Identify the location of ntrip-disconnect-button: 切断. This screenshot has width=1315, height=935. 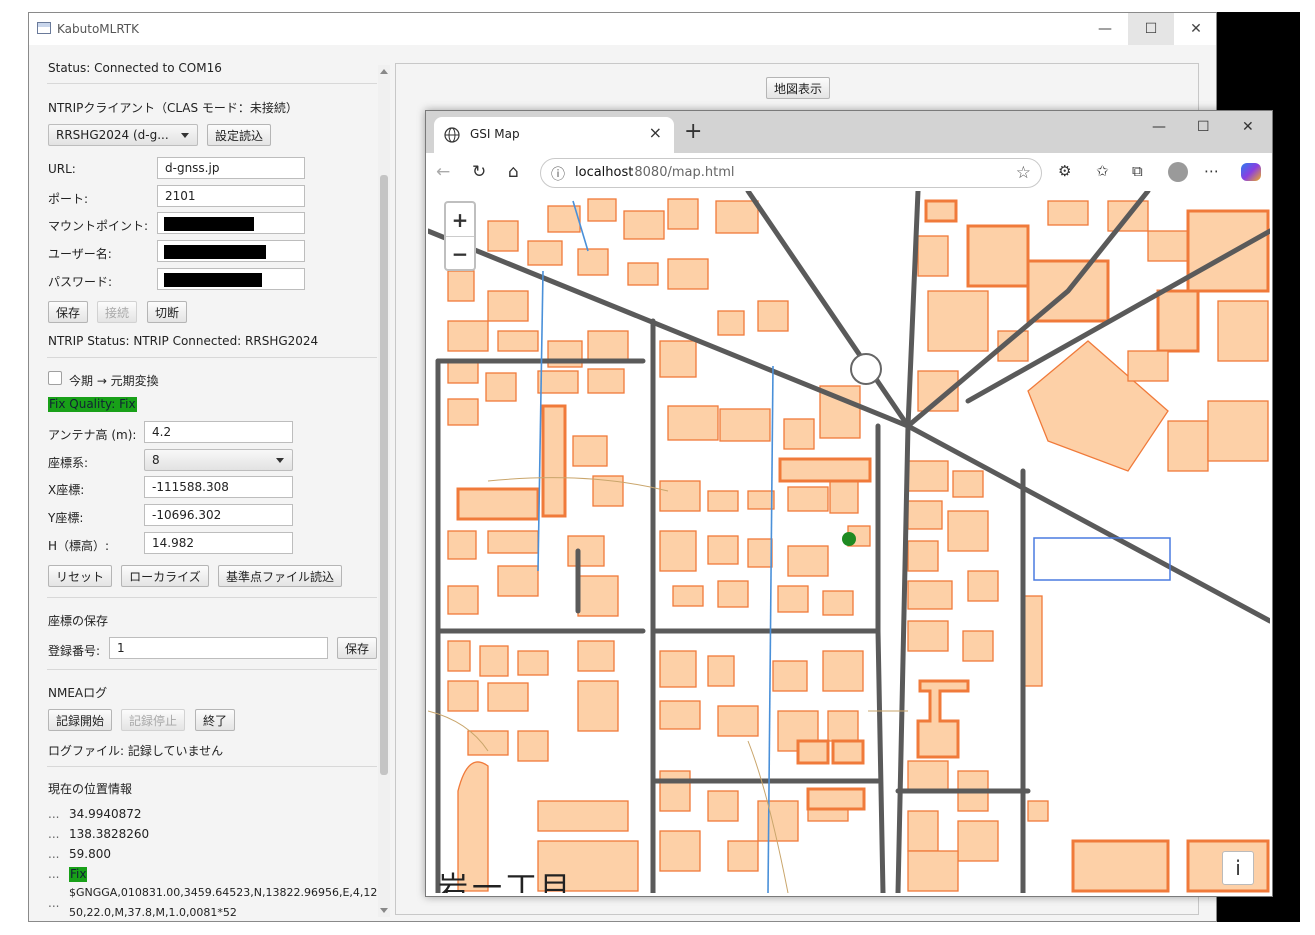
(167, 312).